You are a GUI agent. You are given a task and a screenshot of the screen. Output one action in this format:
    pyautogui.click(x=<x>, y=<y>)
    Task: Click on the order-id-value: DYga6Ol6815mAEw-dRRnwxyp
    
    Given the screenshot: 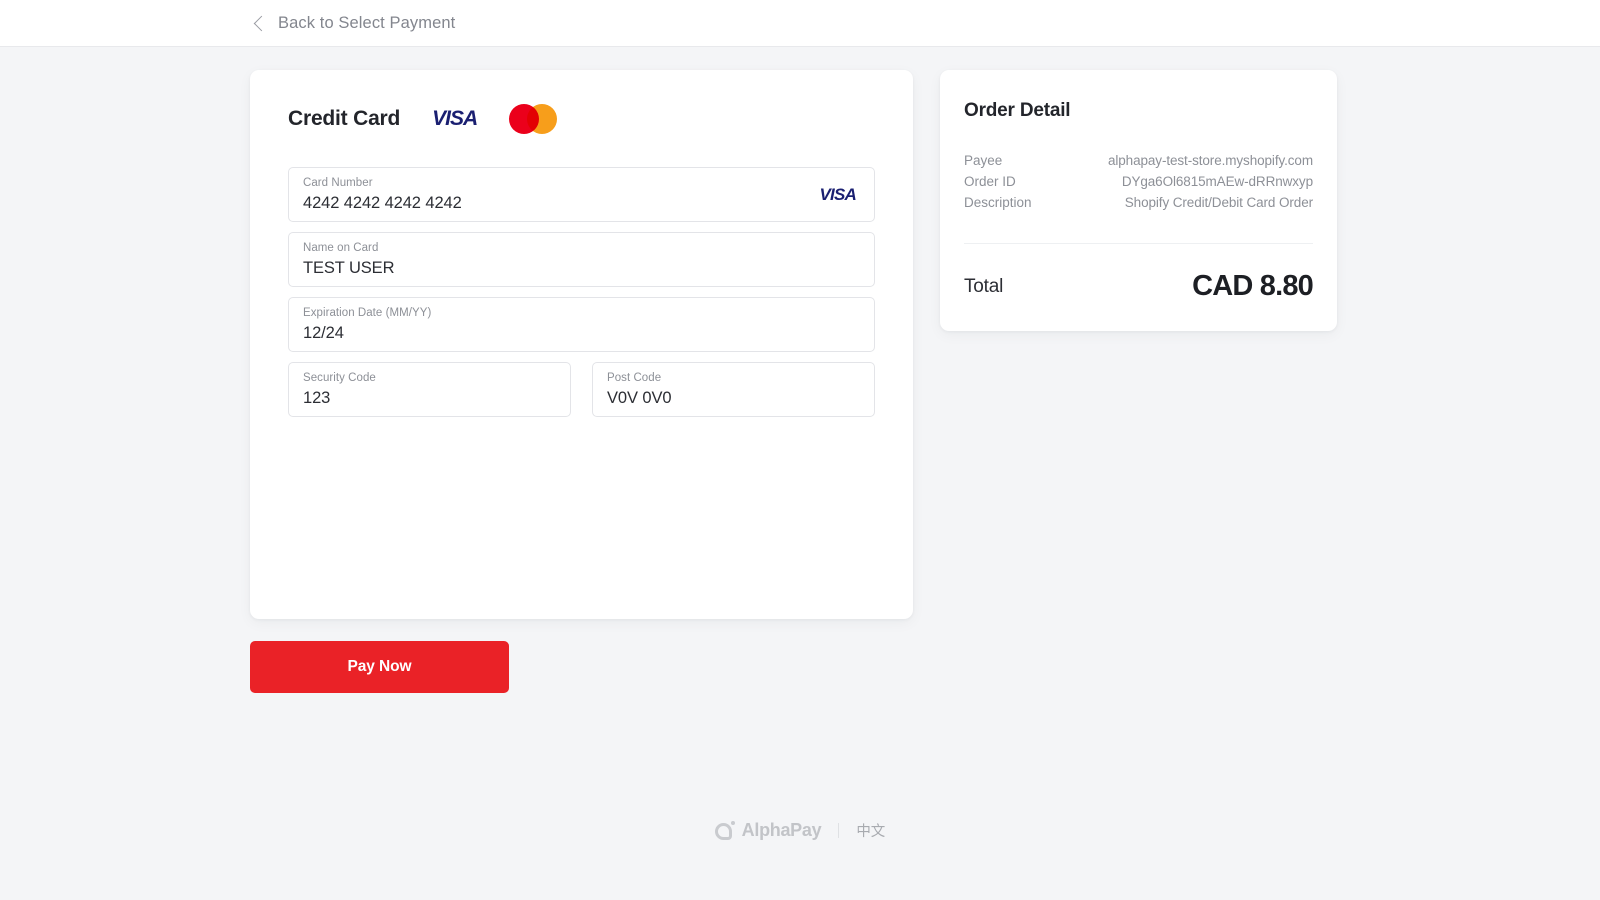 What is the action you would take?
    pyautogui.click(x=1217, y=181)
    